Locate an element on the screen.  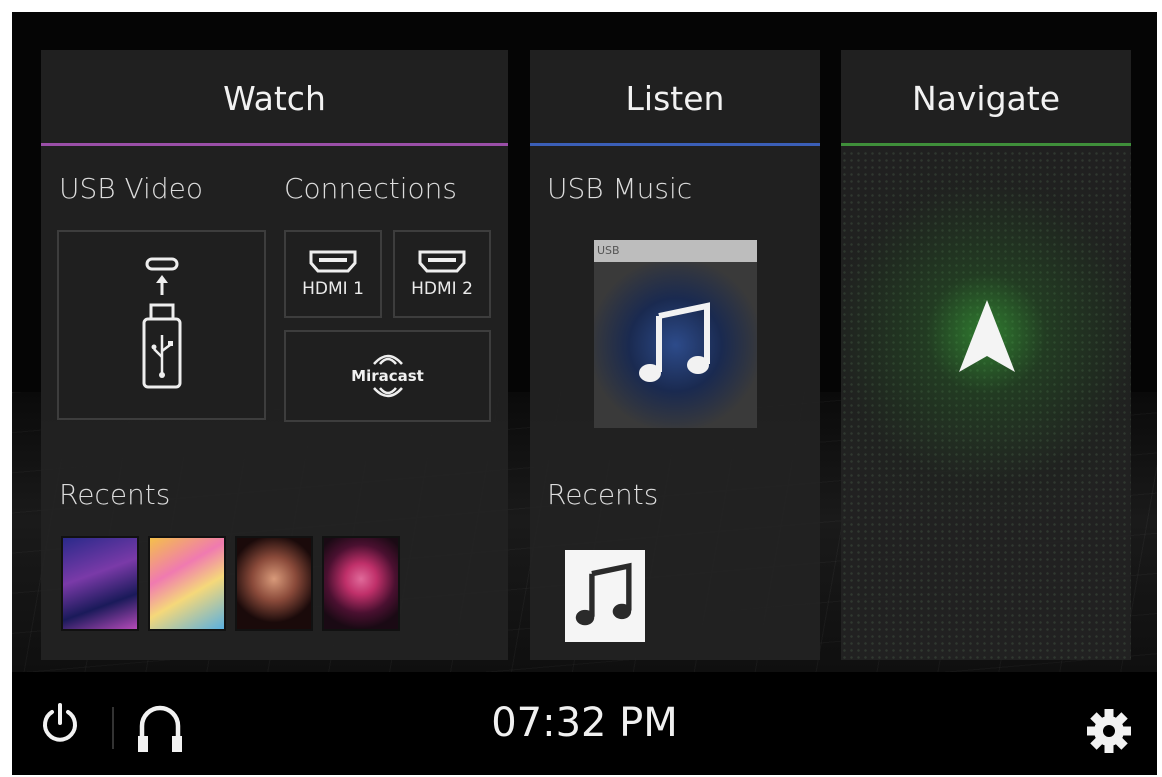
bottom-bar: 07:32 PM is located at coordinates (584, 723).